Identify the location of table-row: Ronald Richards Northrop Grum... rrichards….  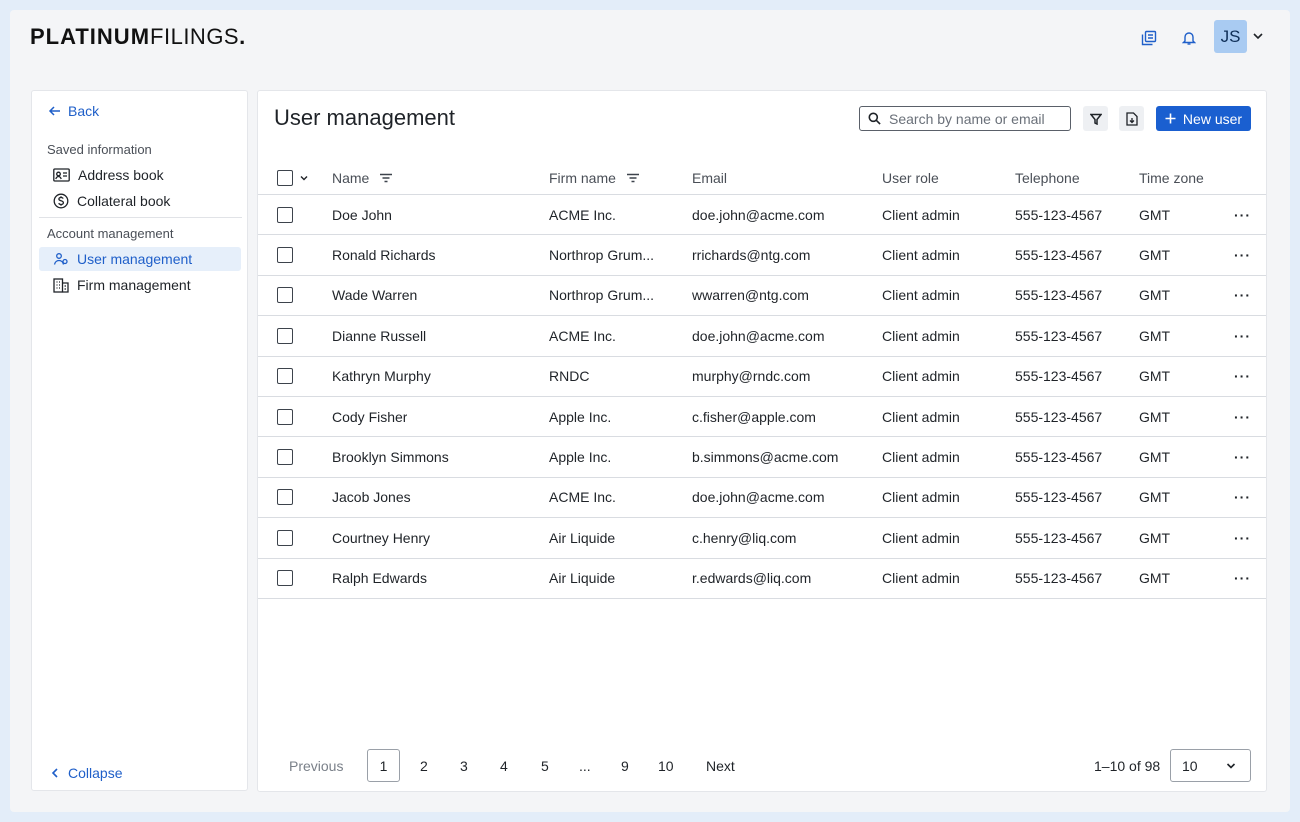
(762, 255).